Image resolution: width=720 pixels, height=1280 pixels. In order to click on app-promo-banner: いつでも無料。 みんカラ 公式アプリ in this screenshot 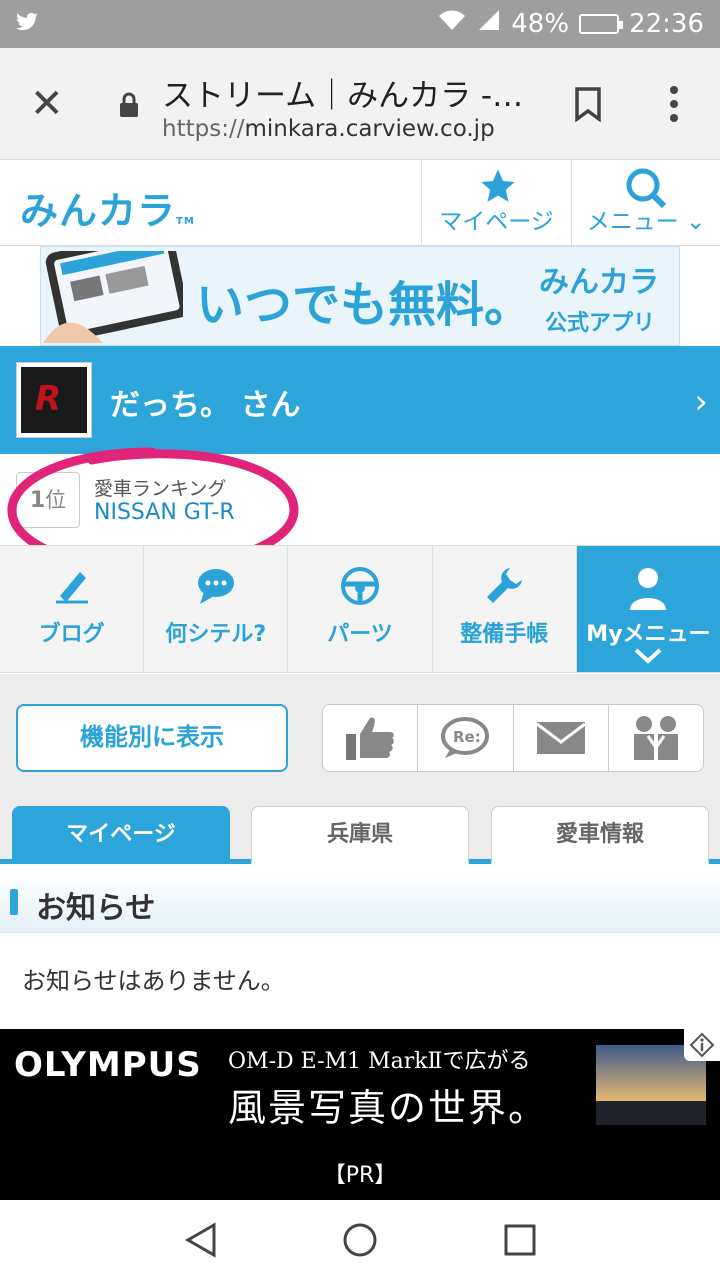, I will do `click(360, 296)`.